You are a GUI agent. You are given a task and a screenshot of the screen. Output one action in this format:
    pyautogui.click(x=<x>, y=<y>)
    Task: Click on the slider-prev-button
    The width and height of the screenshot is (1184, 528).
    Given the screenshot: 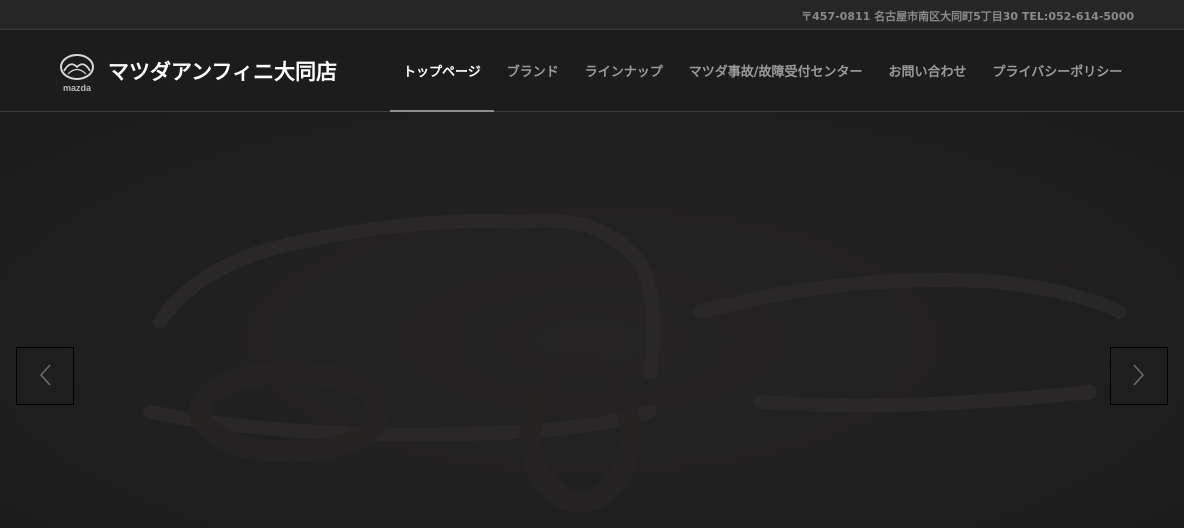 What is the action you would take?
    pyautogui.click(x=45, y=376)
    